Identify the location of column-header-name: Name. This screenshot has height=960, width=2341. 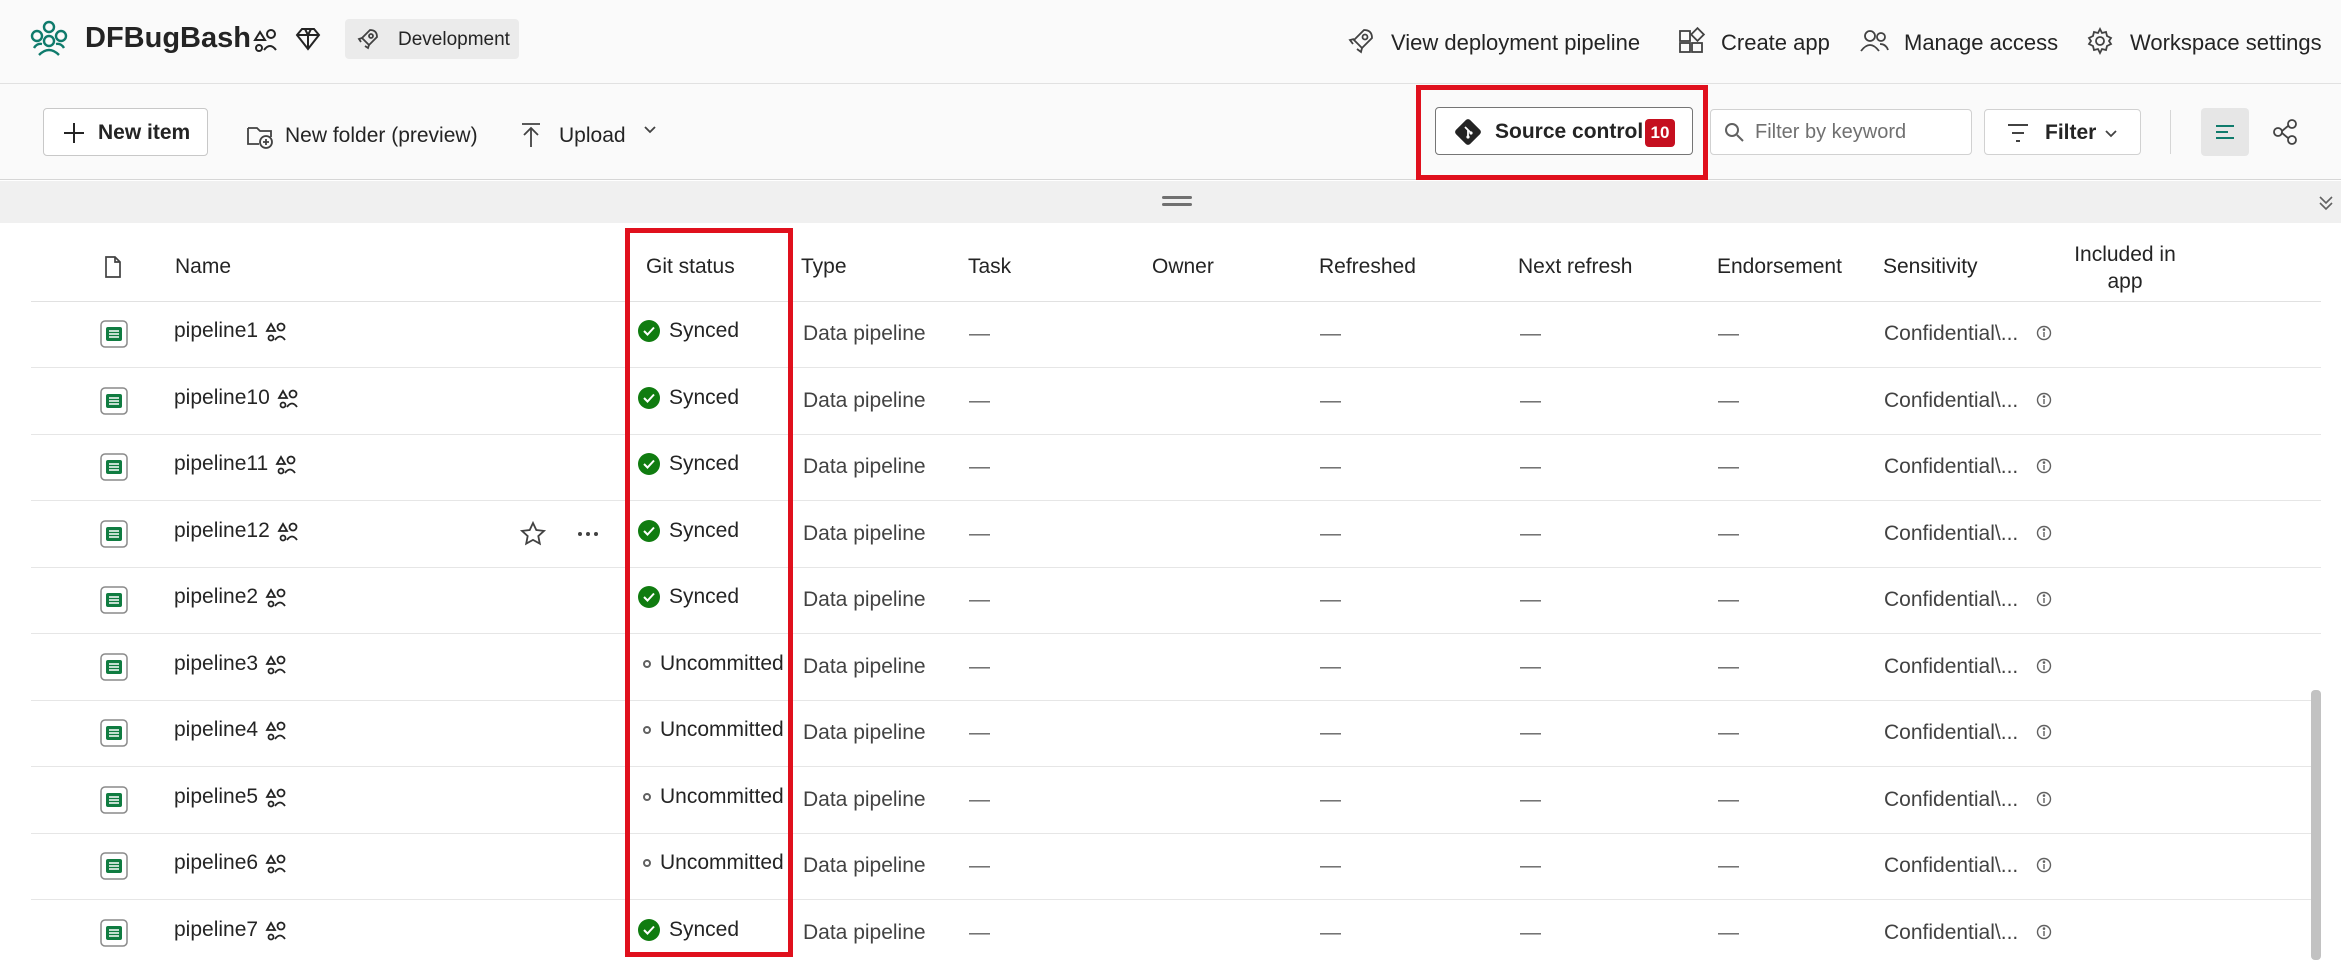
(203, 267).